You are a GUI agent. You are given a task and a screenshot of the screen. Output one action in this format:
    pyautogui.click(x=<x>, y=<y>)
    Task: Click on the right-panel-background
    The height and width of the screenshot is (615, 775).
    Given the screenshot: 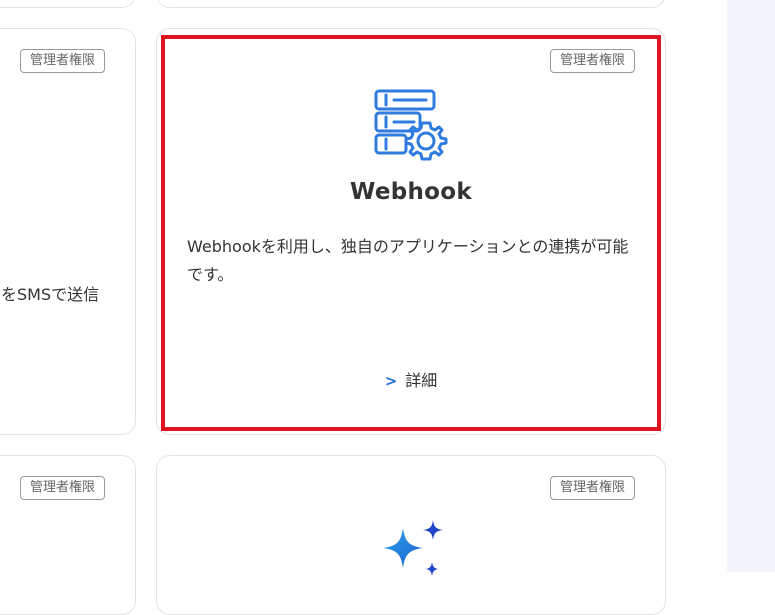 What is the action you would take?
    pyautogui.click(x=751, y=286)
    